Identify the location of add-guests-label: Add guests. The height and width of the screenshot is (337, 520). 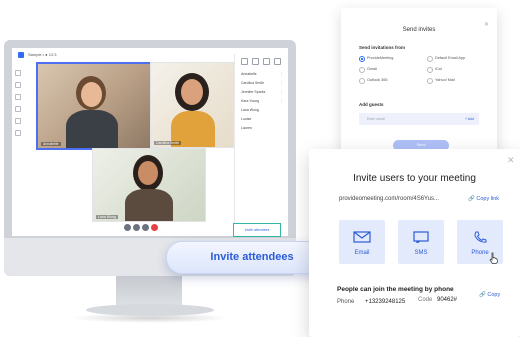
(371, 104).